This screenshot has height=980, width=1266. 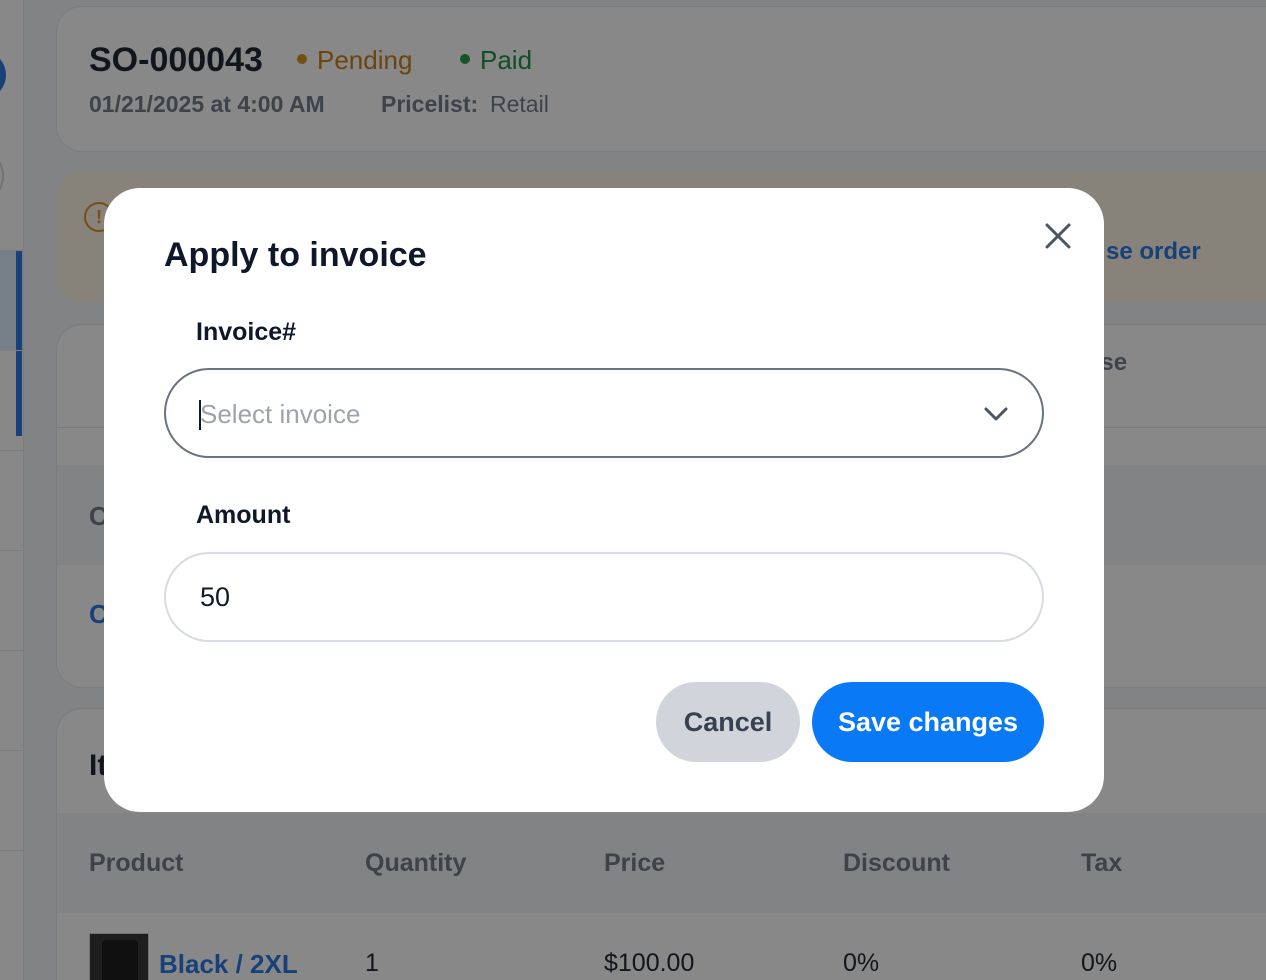 I want to click on save-changes-button: Save changes, so click(x=928, y=722).